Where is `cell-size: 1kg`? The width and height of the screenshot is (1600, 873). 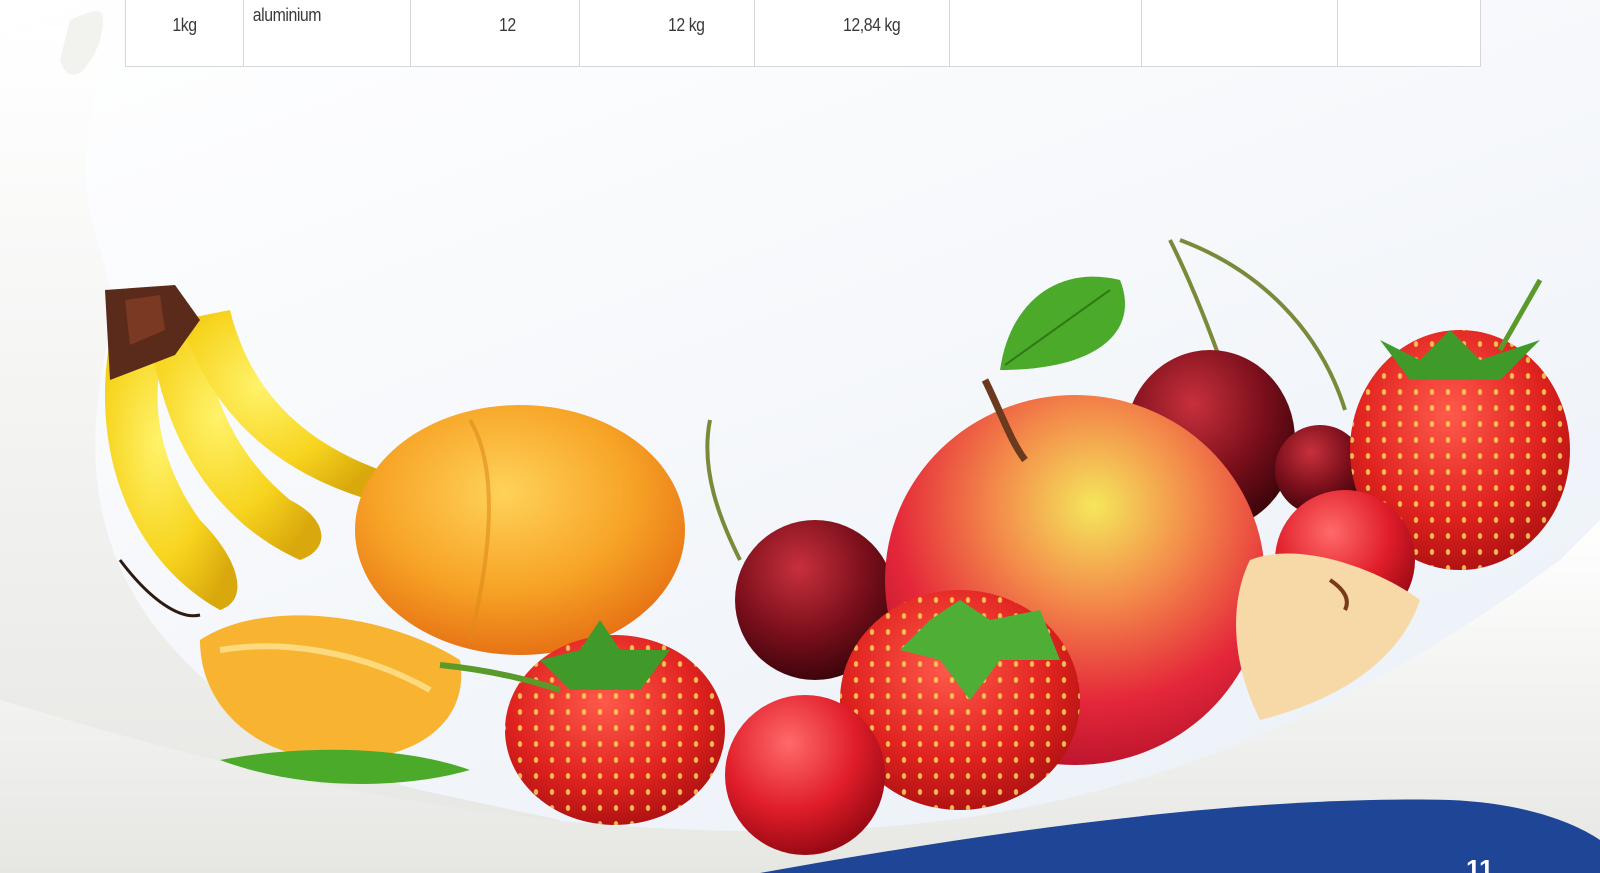
cell-size: 1kg is located at coordinates (184, 33).